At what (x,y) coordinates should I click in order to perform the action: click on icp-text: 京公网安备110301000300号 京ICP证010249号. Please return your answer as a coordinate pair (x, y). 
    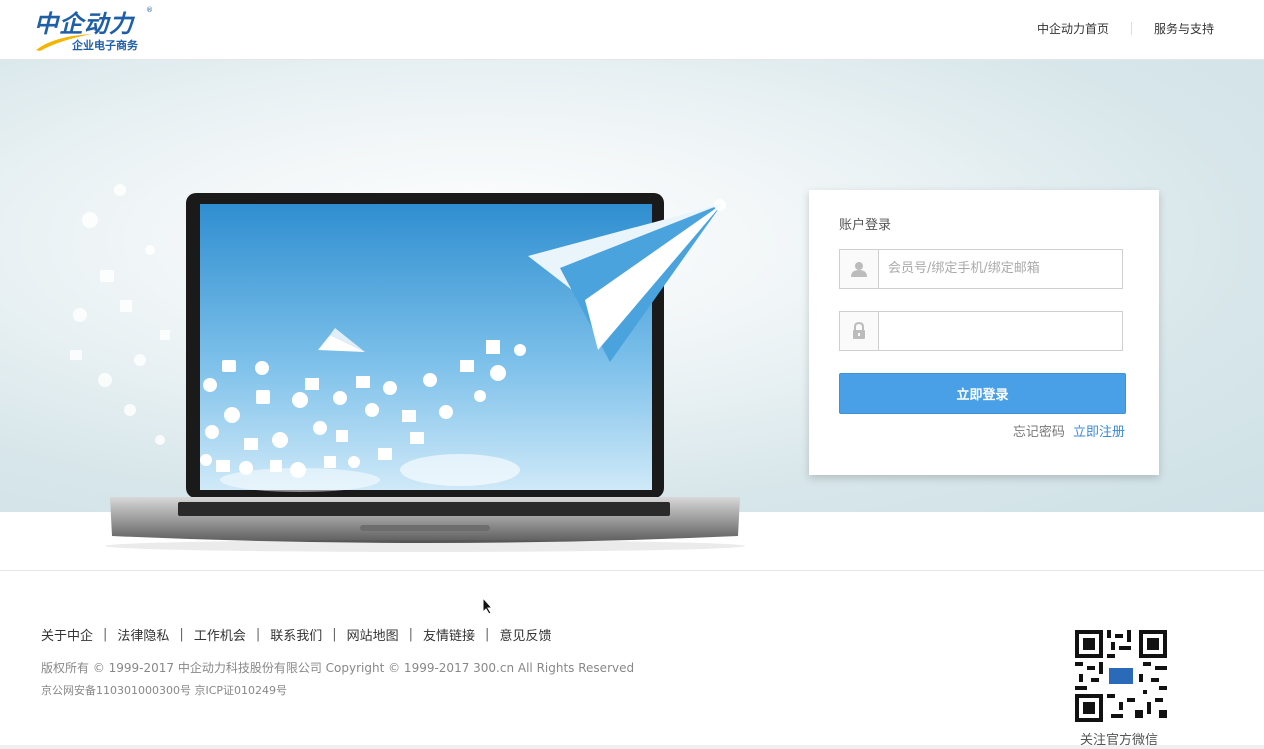
    Looking at the image, I should click on (164, 690).